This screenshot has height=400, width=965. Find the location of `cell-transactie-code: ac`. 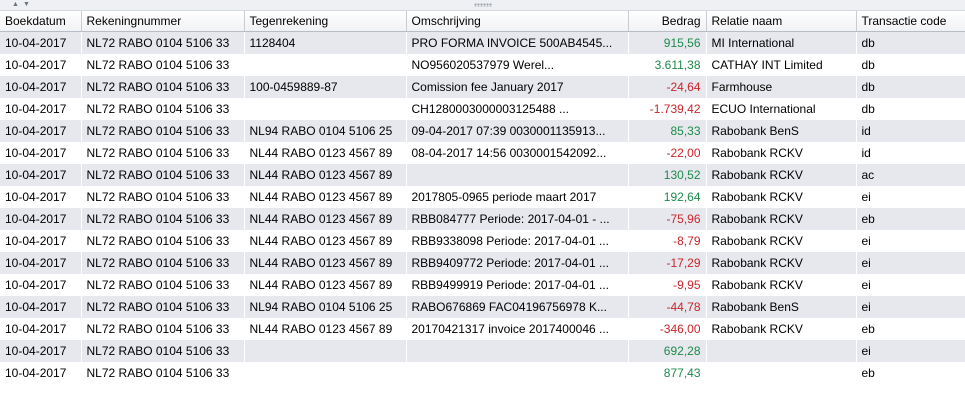

cell-transactie-code: ac is located at coordinates (910, 175).